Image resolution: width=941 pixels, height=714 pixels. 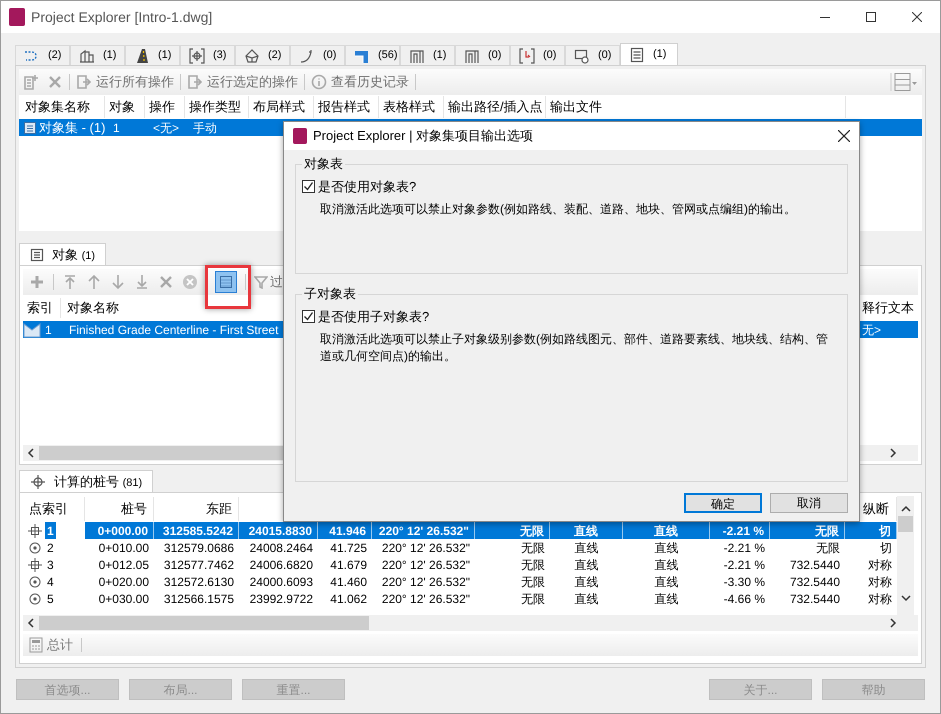 I want to click on new-item-icon, so click(x=31, y=82).